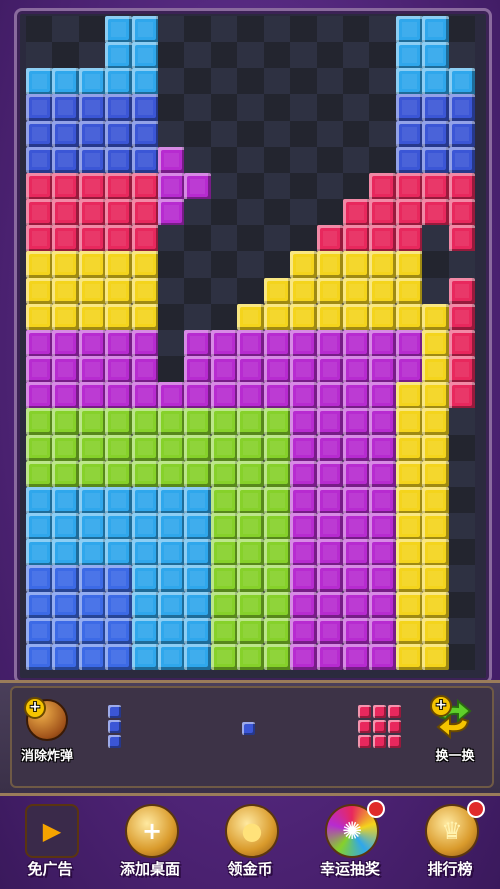  What do you see at coordinates (450, 843) in the screenshot?
I see `nav-leaderboard: ♛ 排行榜` at bounding box center [450, 843].